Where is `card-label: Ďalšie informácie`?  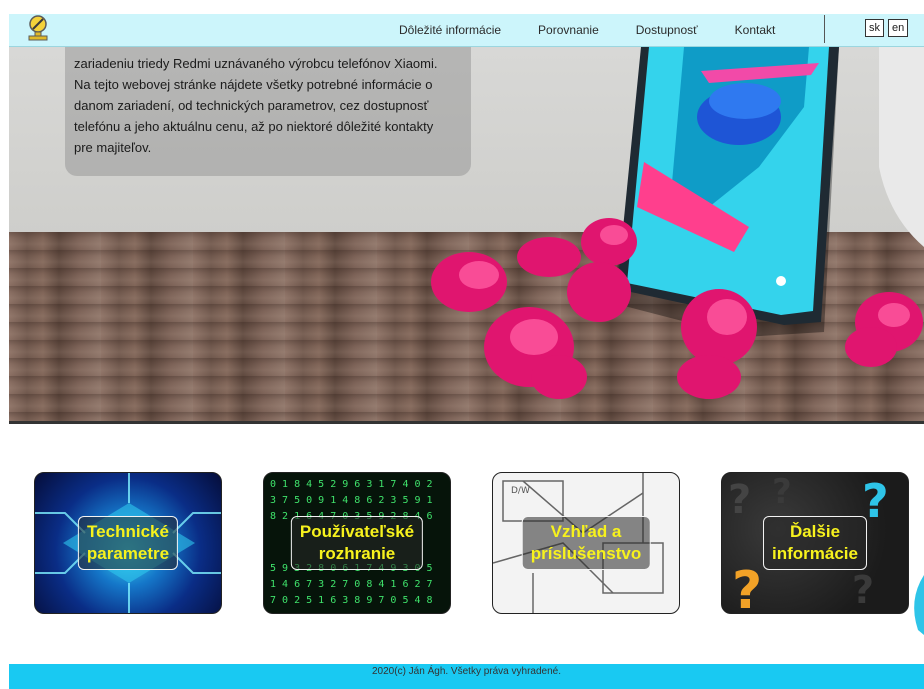
card-label: Ďalšie informácie is located at coordinates (815, 543).